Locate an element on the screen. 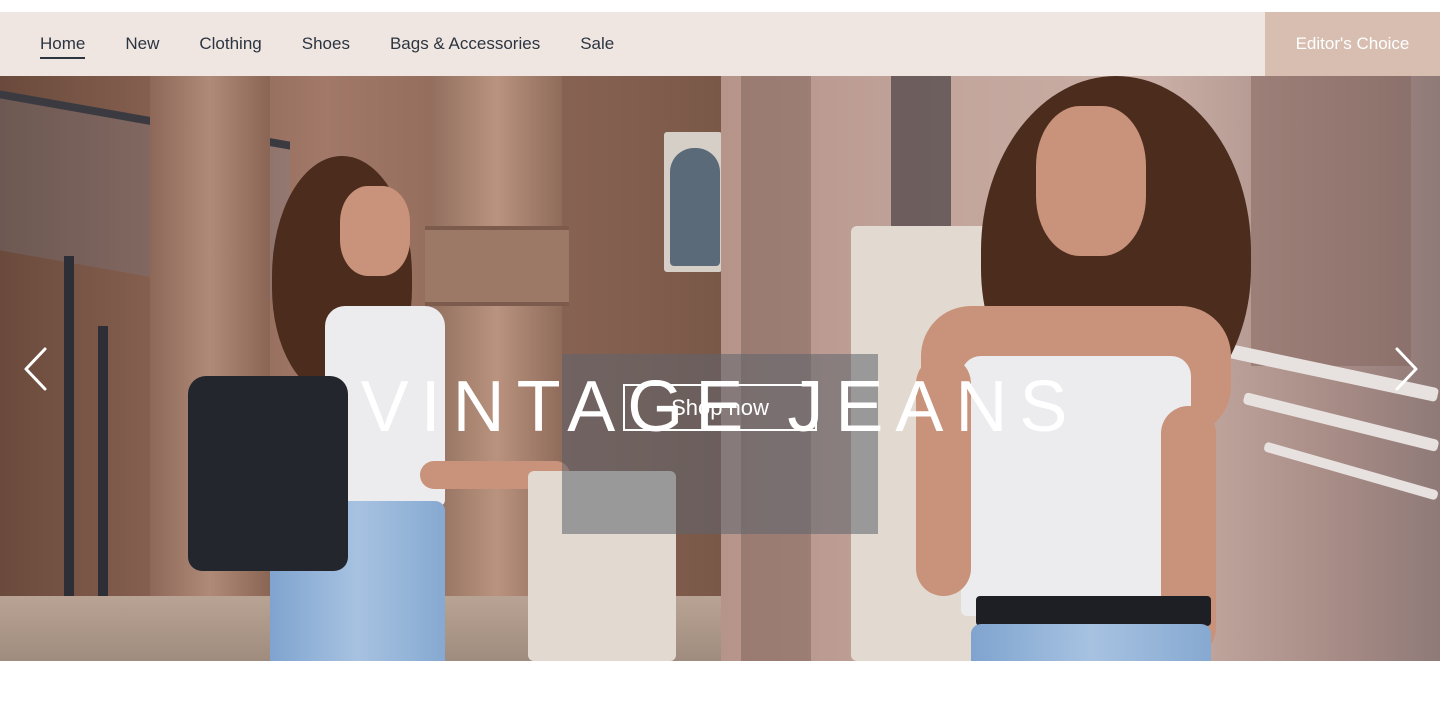 The image size is (1440, 720). chevron-left-icon is located at coordinates (35, 369).